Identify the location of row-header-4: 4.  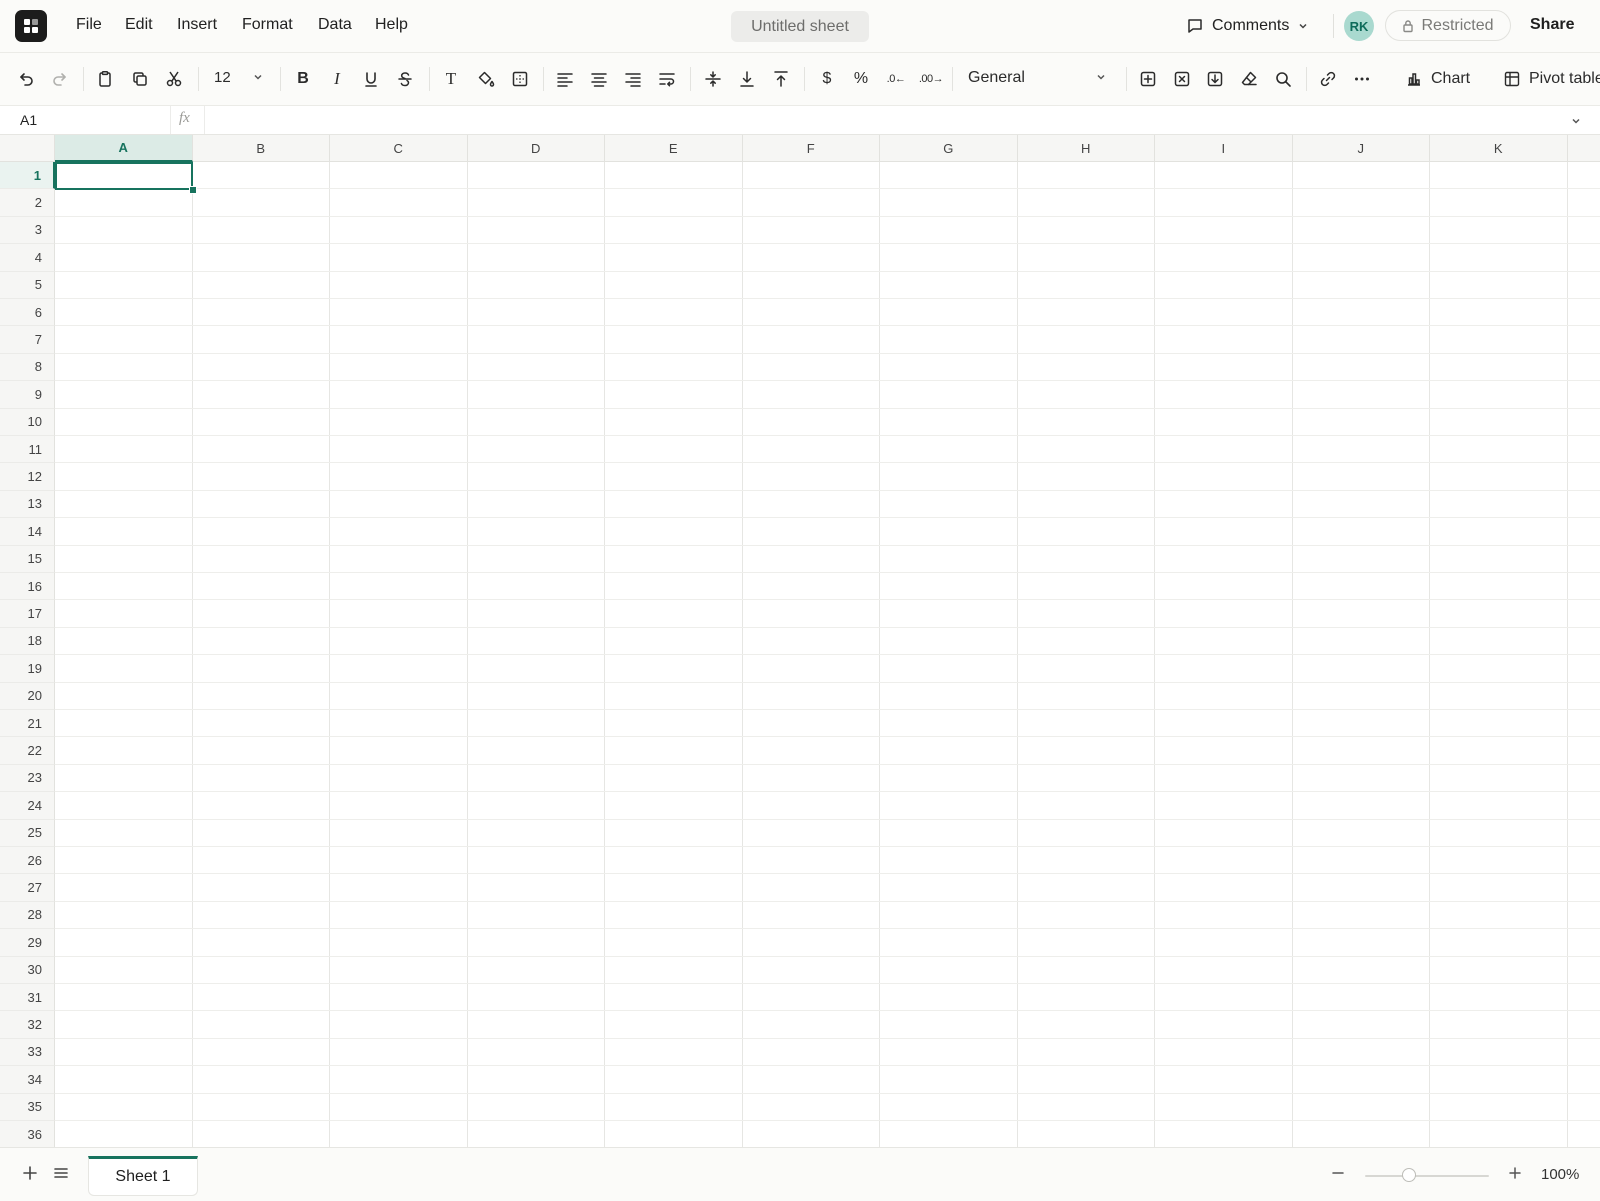
(27, 257).